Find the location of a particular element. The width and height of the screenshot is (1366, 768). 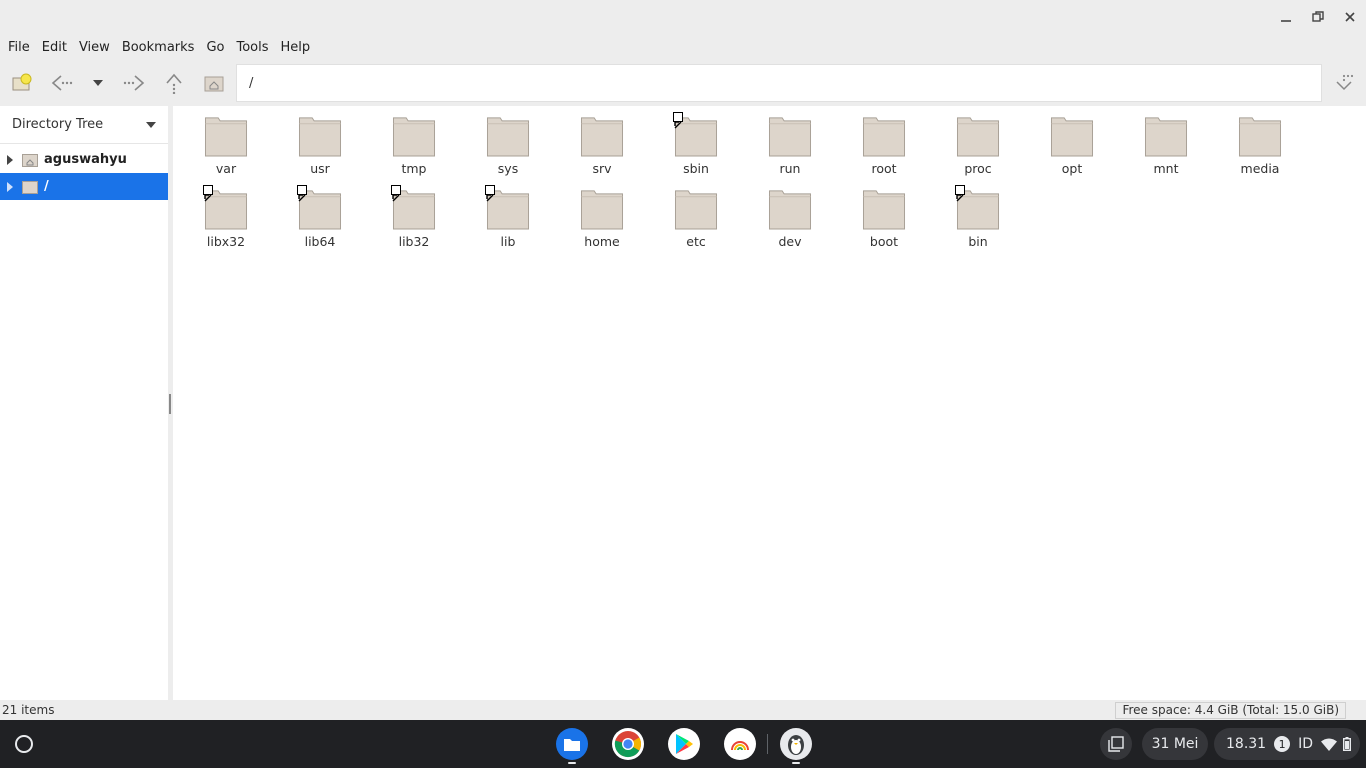

folder-item: srv is located at coordinates (602, 141).